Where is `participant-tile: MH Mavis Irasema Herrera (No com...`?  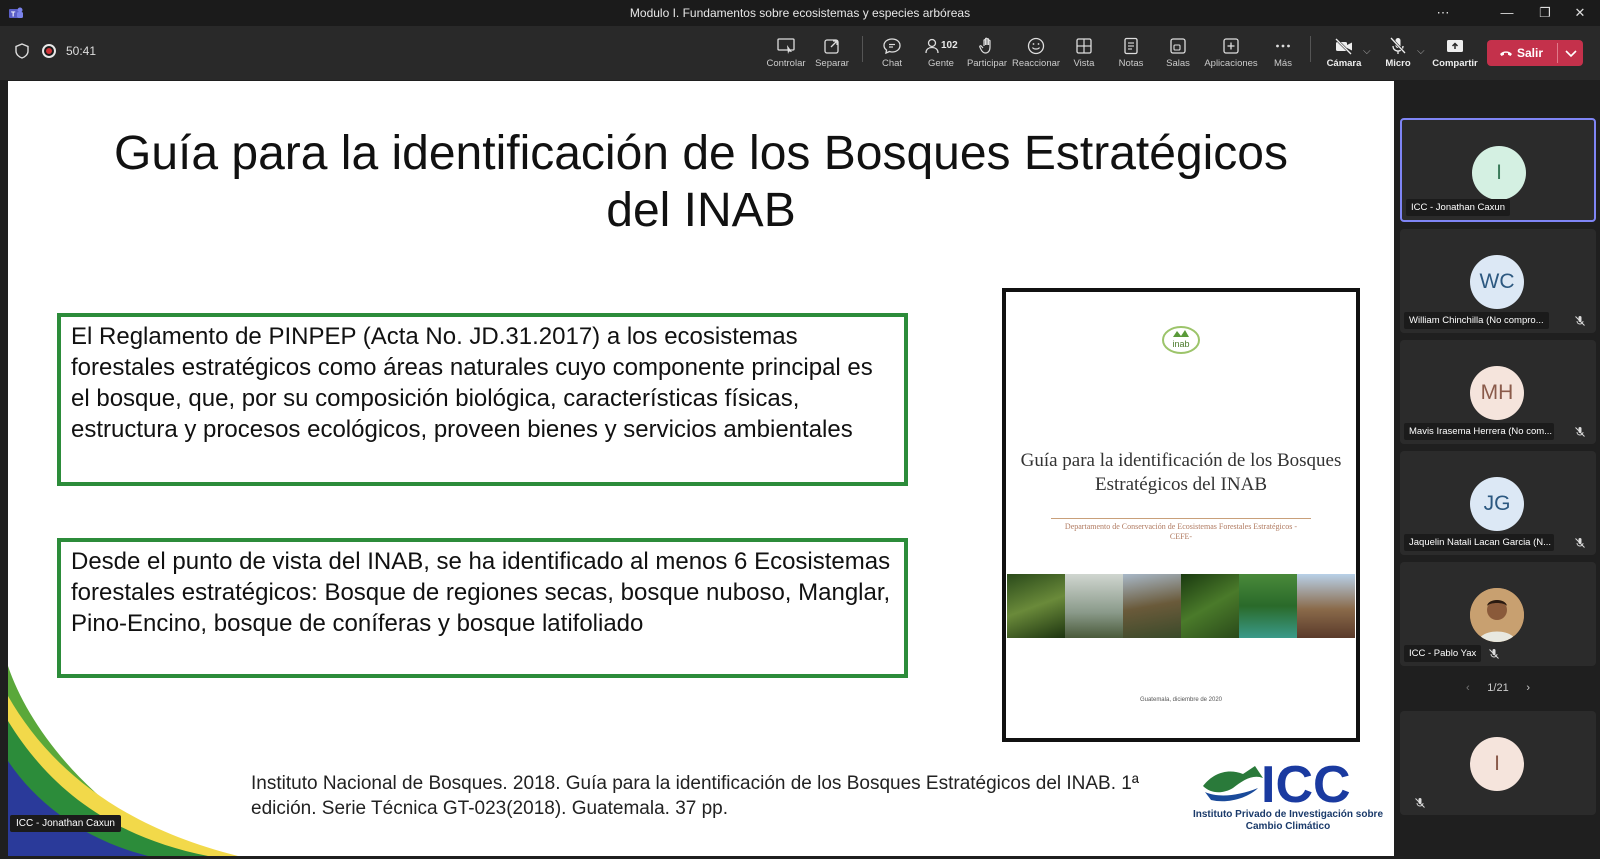 participant-tile: MH Mavis Irasema Herrera (No com... is located at coordinates (1498, 392).